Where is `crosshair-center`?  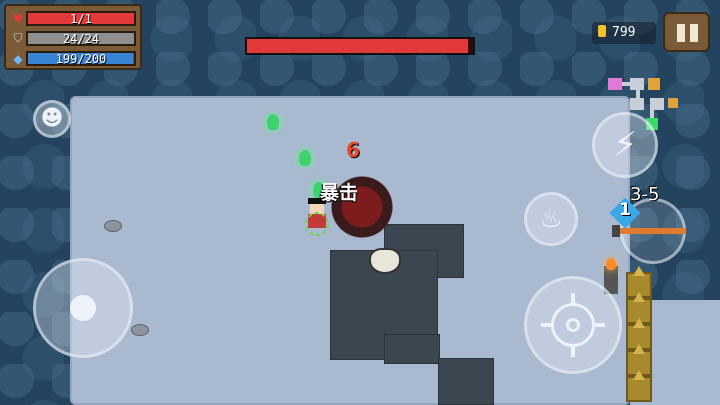
crosshair-center is located at coordinates (573, 325).